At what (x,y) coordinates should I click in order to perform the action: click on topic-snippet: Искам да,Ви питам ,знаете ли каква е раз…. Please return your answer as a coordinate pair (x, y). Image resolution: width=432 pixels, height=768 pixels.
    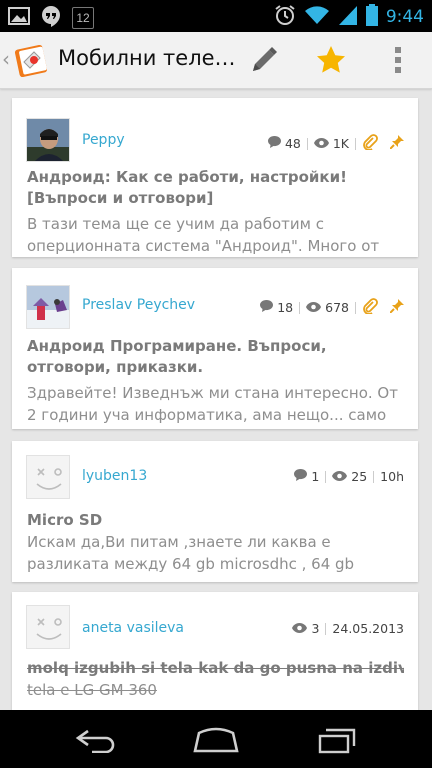
    Looking at the image, I should click on (191, 553).